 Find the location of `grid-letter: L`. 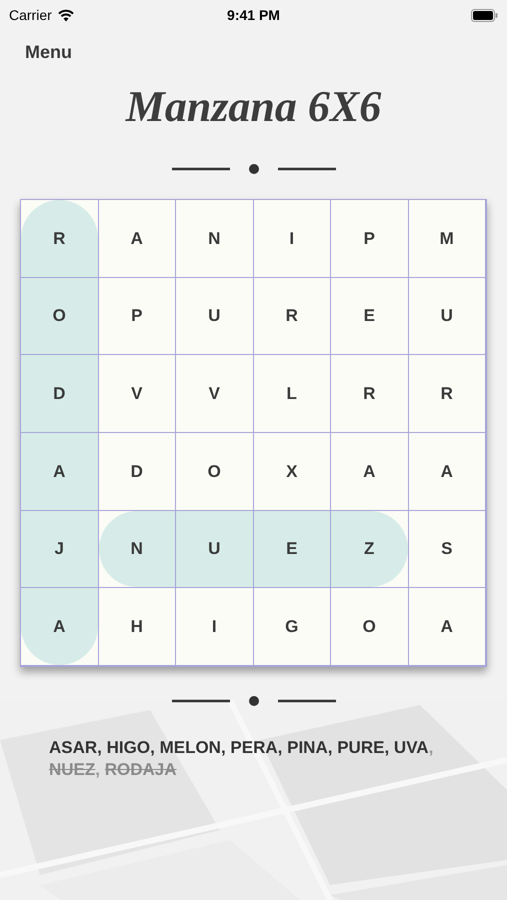

grid-letter: L is located at coordinates (291, 393).